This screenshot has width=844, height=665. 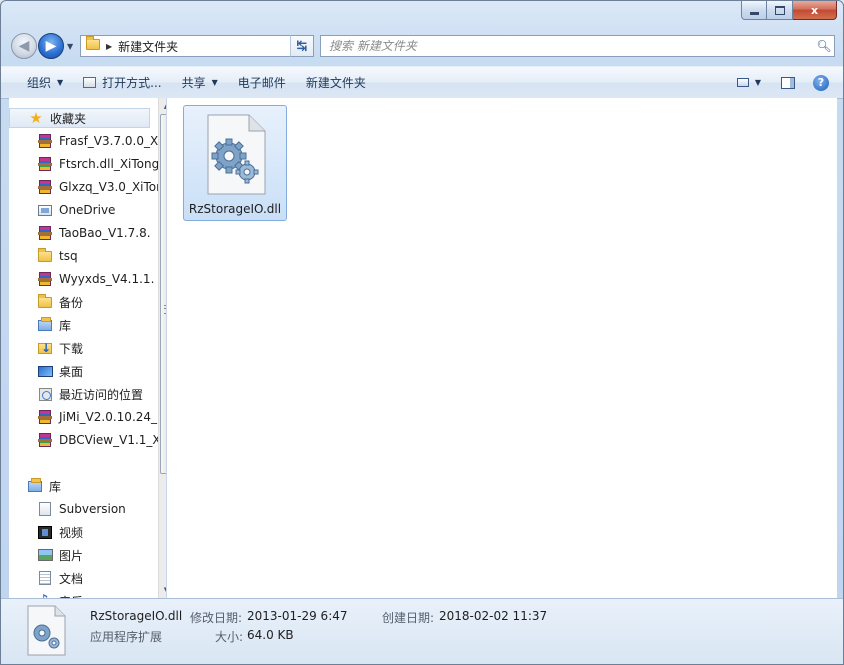 I want to click on email-label: 电子邮件, so click(x=261, y=83).